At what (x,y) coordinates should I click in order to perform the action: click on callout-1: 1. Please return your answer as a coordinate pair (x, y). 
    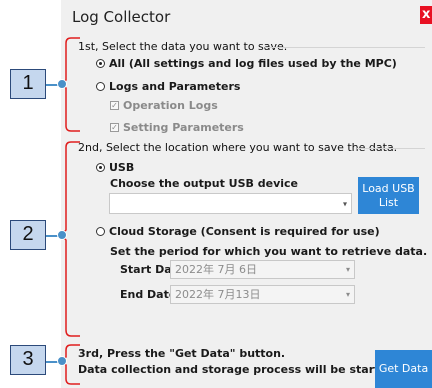
    Looking at the image, I should click on (28, 84).